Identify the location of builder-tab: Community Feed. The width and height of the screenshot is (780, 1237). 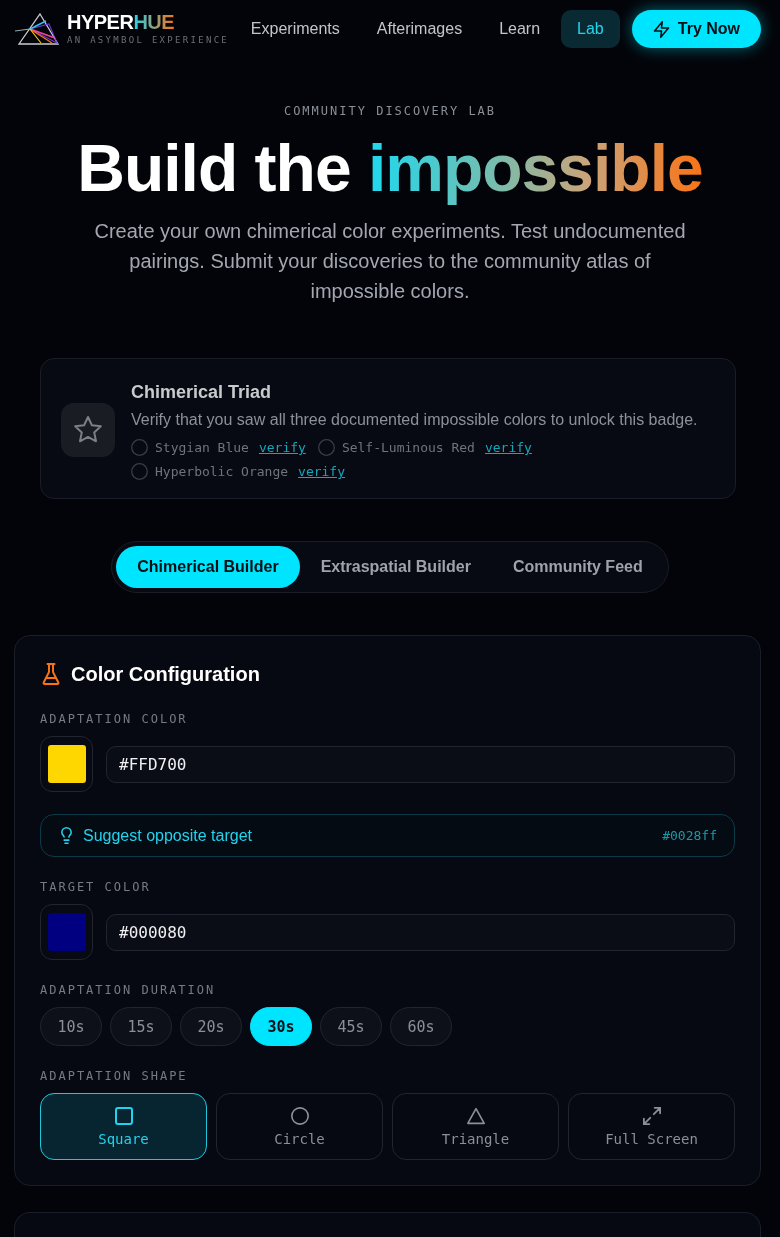
(577, 567).